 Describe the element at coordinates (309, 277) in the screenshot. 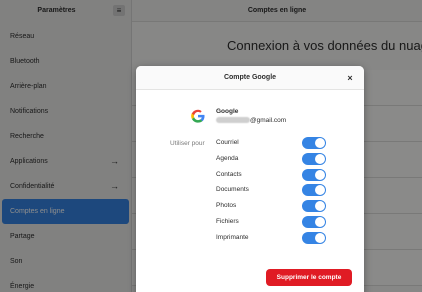

I see `remove-account-button: Supprimer le compte` at that location.